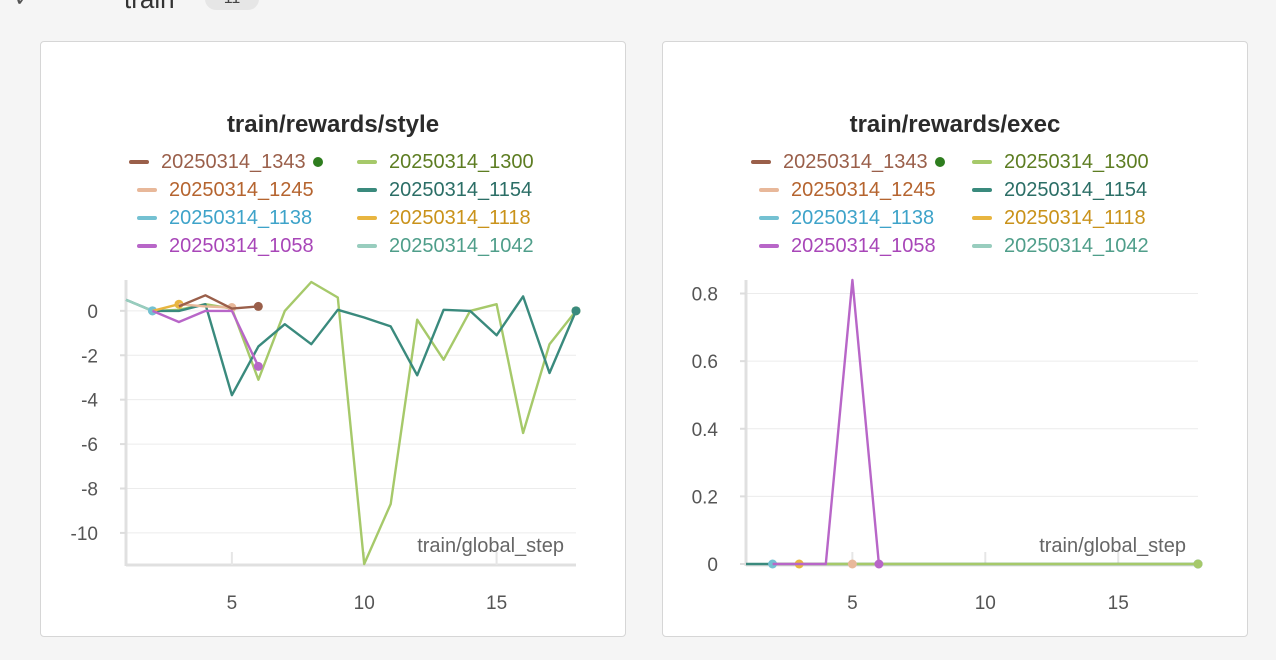 The width and height of the screenshot is (1276, 660). I want to click on y-tick-label: 0.2, so click(705, 497).